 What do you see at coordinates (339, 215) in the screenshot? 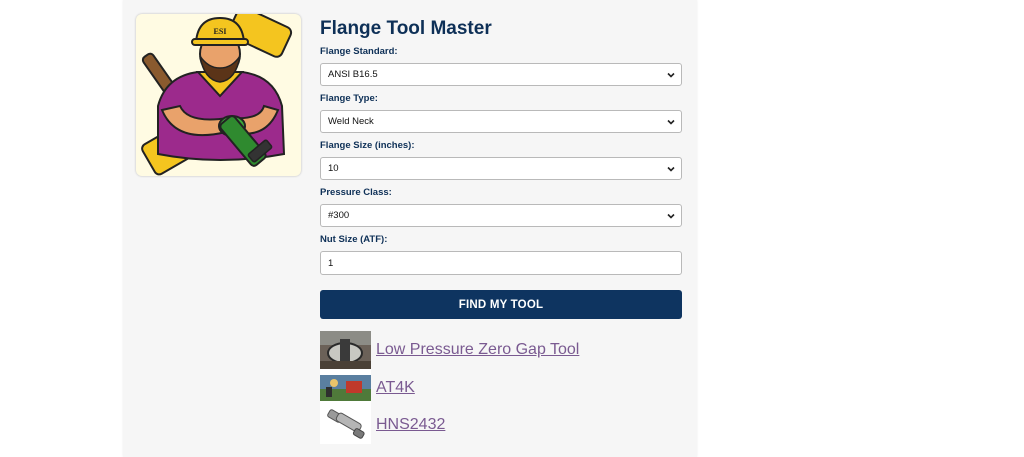
I see `pressure-class-value: #300` at bounding box center [339, 215].